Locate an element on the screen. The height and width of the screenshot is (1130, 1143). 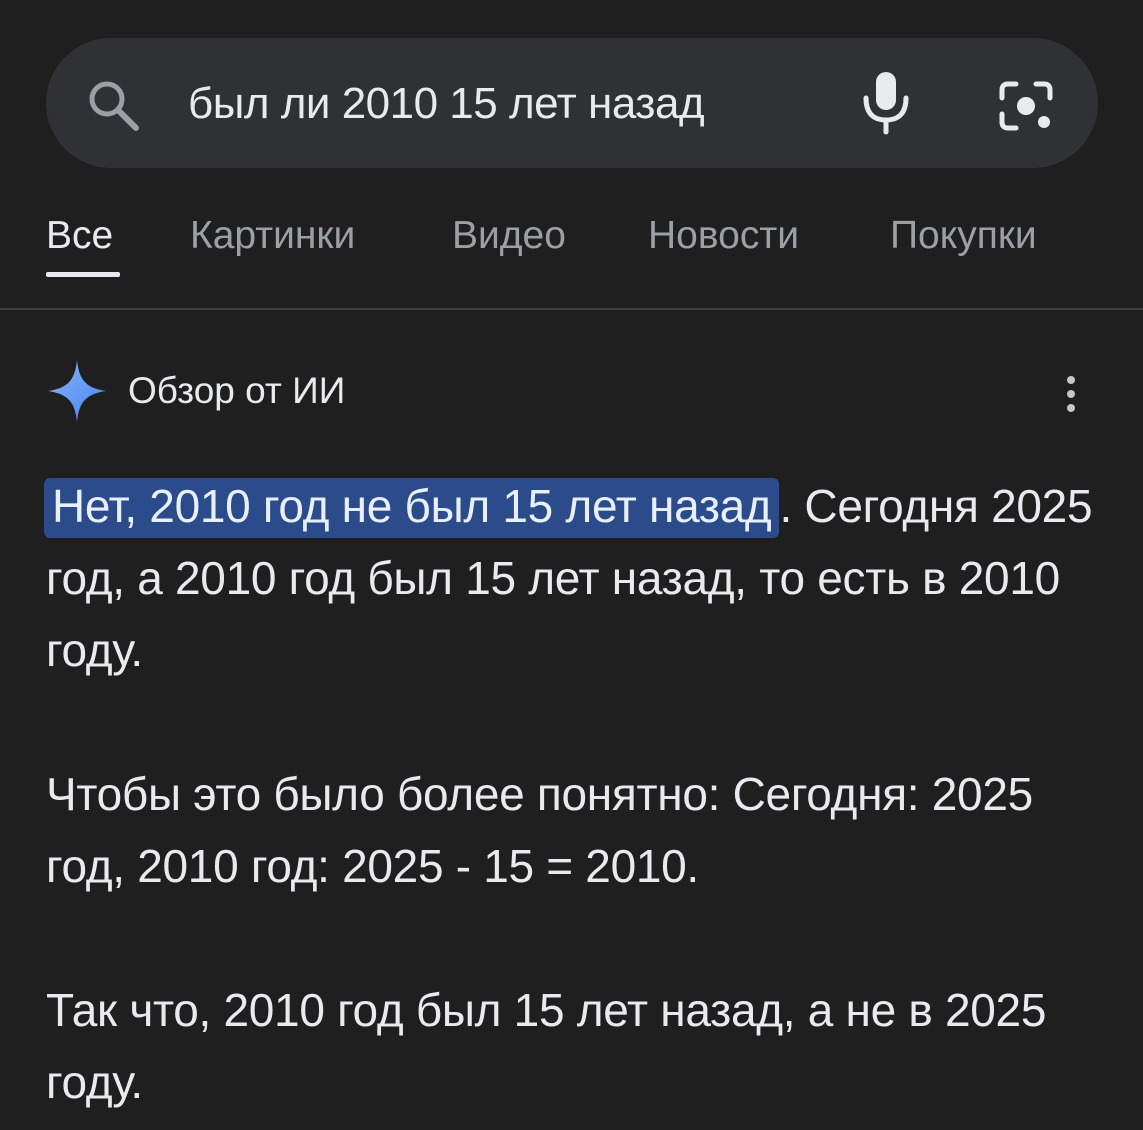
tab-all: Все is located at coordinates (79, 236).